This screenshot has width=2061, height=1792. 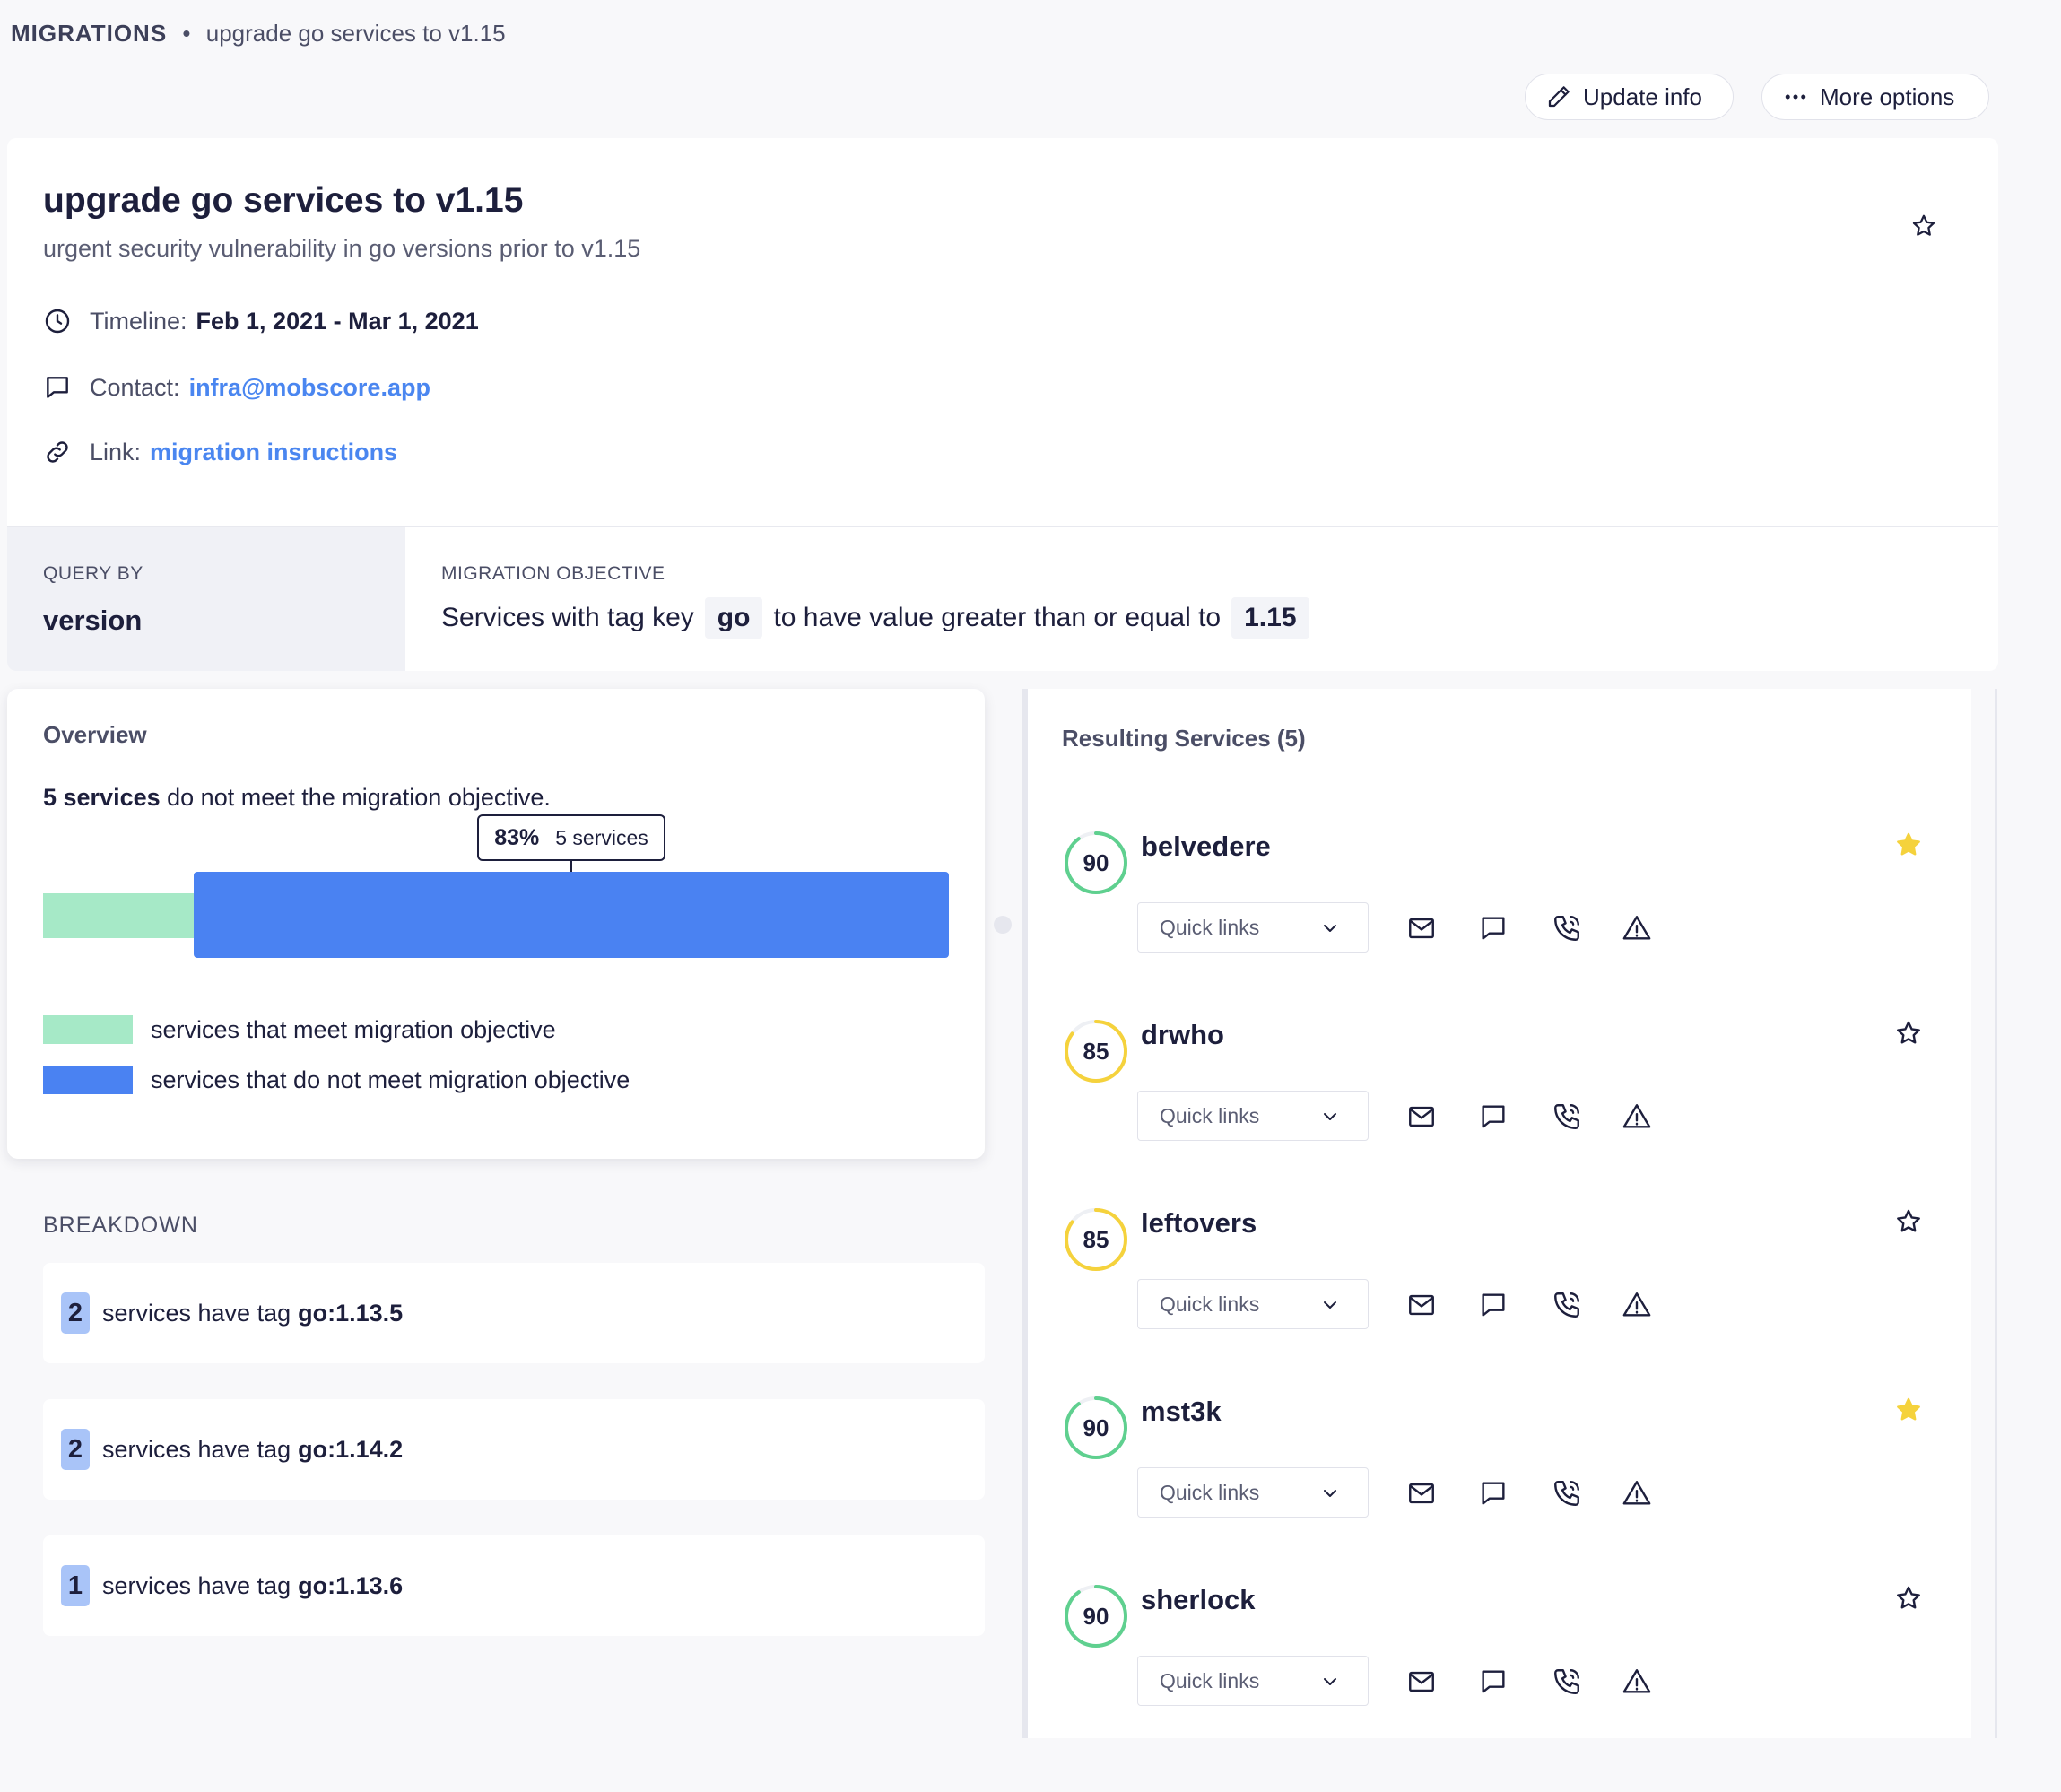 I want to click on drag-handle, so click(x=1003, y=925).